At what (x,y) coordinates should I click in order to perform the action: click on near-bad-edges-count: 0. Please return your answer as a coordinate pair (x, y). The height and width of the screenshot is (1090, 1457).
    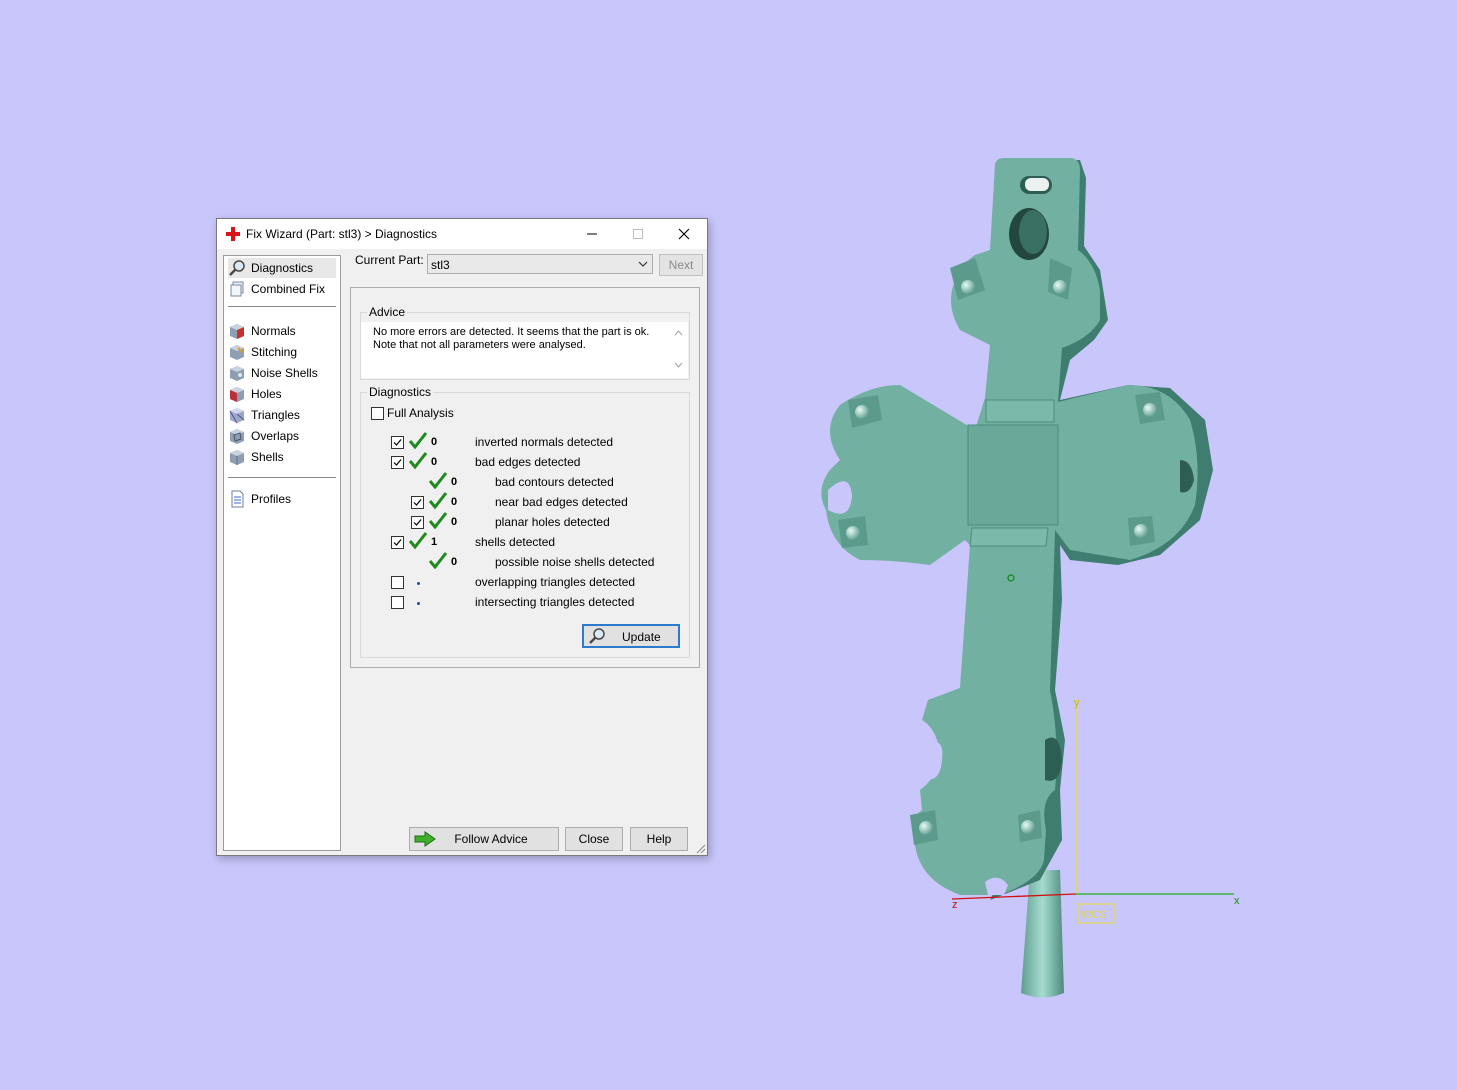
    Looking at the image, I should click on (454, 502).